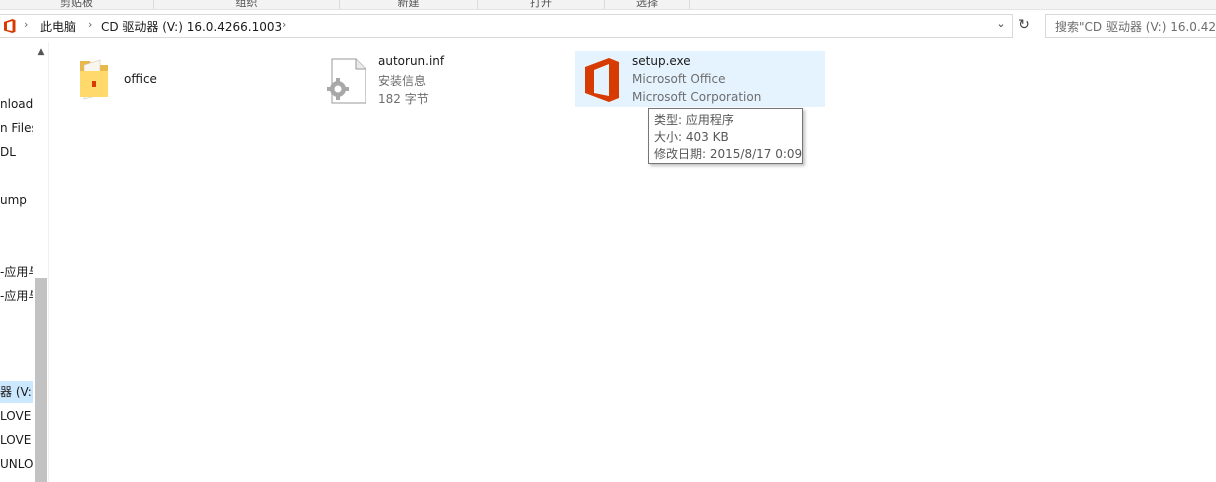 The image size is (1216, 482). Describe the element at coordinates (58, 26) in the screenshot. I see `breadcrumb-this-pc: 此电脑` at that location.